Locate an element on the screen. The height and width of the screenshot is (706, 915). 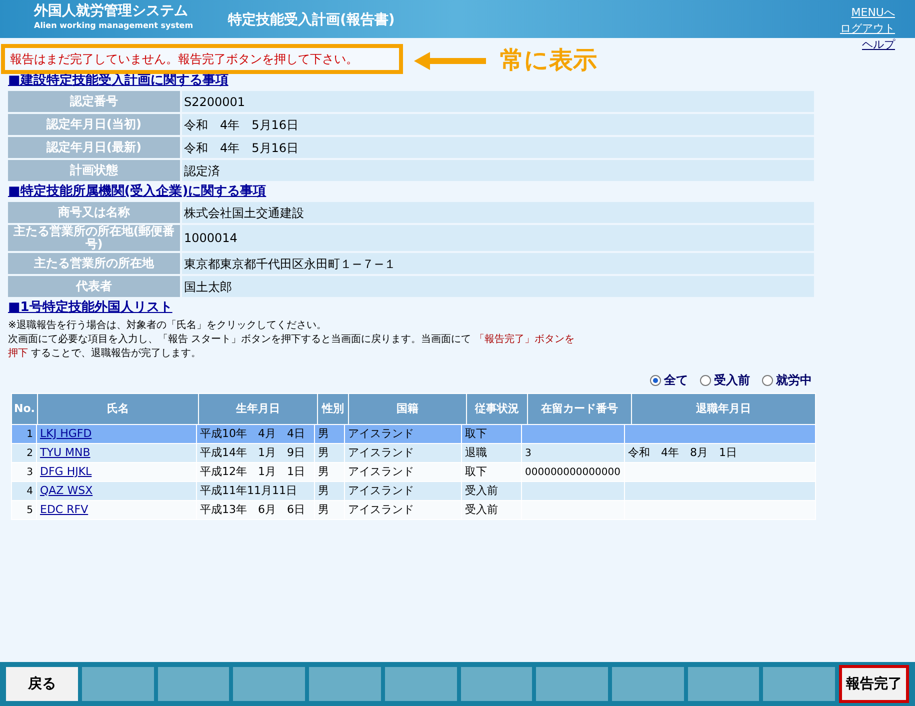
table-cell-text: 令和 4年 8月 1日 is located at coordinates (682, 452).